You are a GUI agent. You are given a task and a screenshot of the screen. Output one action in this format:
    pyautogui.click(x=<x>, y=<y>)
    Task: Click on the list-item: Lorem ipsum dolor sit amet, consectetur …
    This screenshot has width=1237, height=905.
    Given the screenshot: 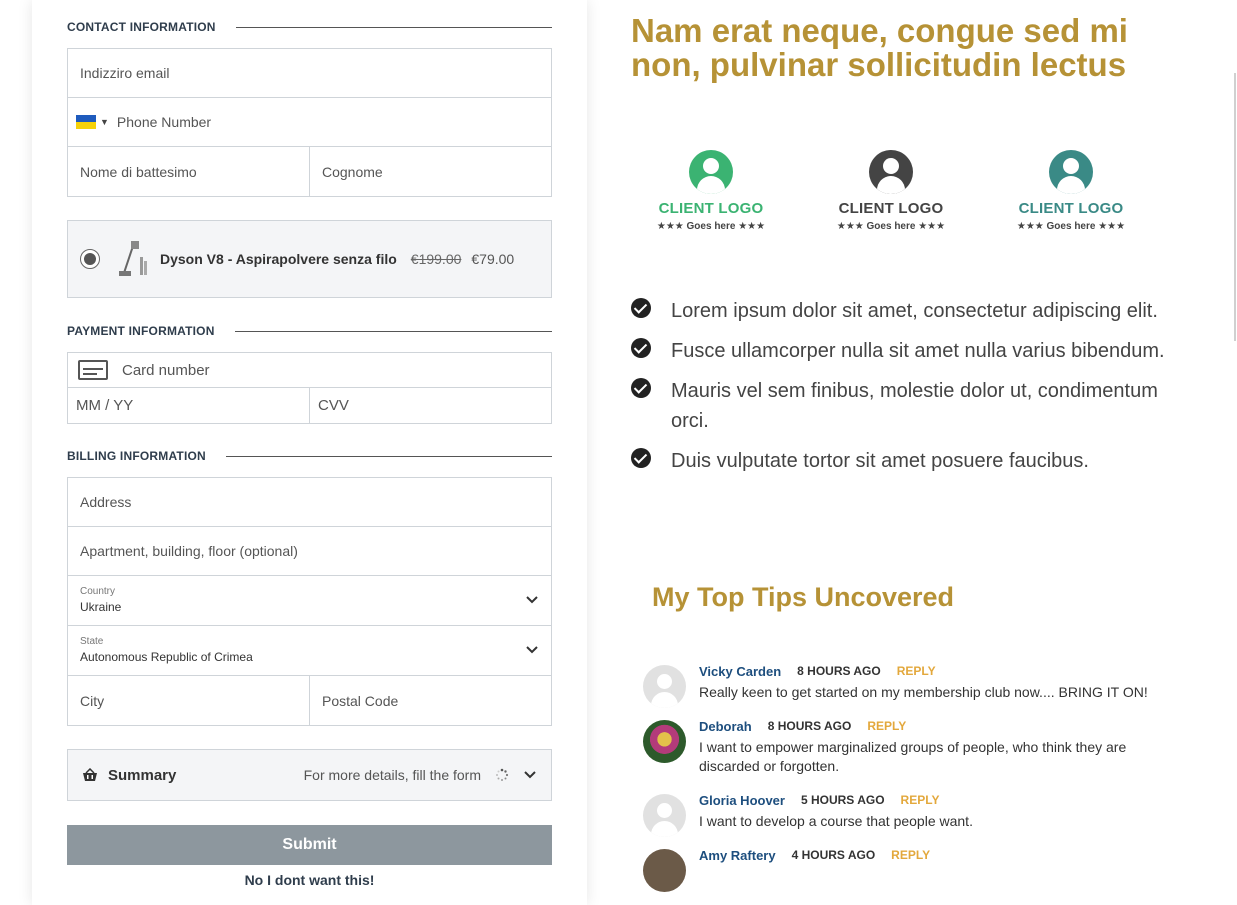 What is the action you would take?
    pyautogui.click(x=911, y=311)
    